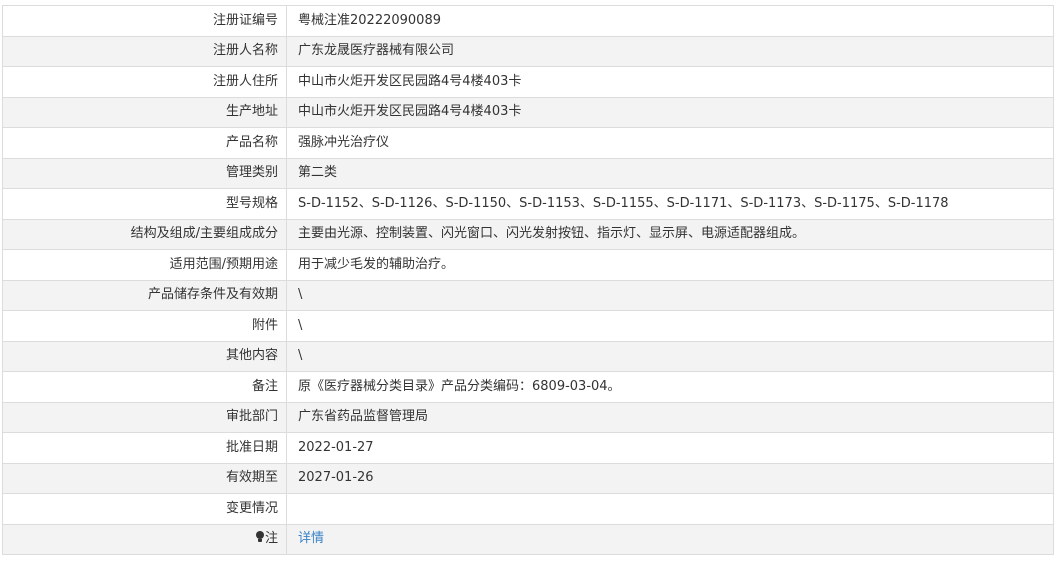 The height and width of the screenshot is (570, 1060). I want to click on row-registration-number: 注册证编号 粤械注准20222090089, so click(528, 21).